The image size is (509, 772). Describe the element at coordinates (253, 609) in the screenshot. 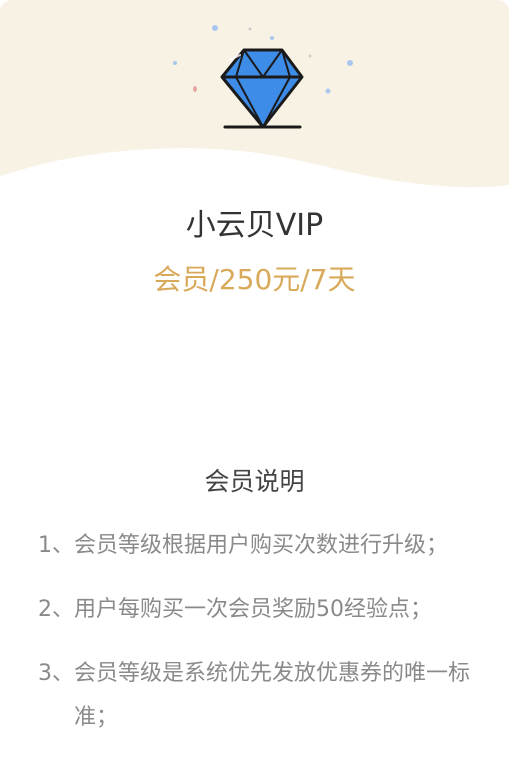

I see `rule-text: 用户每购买一次会员奖励50经验点；` at that location.